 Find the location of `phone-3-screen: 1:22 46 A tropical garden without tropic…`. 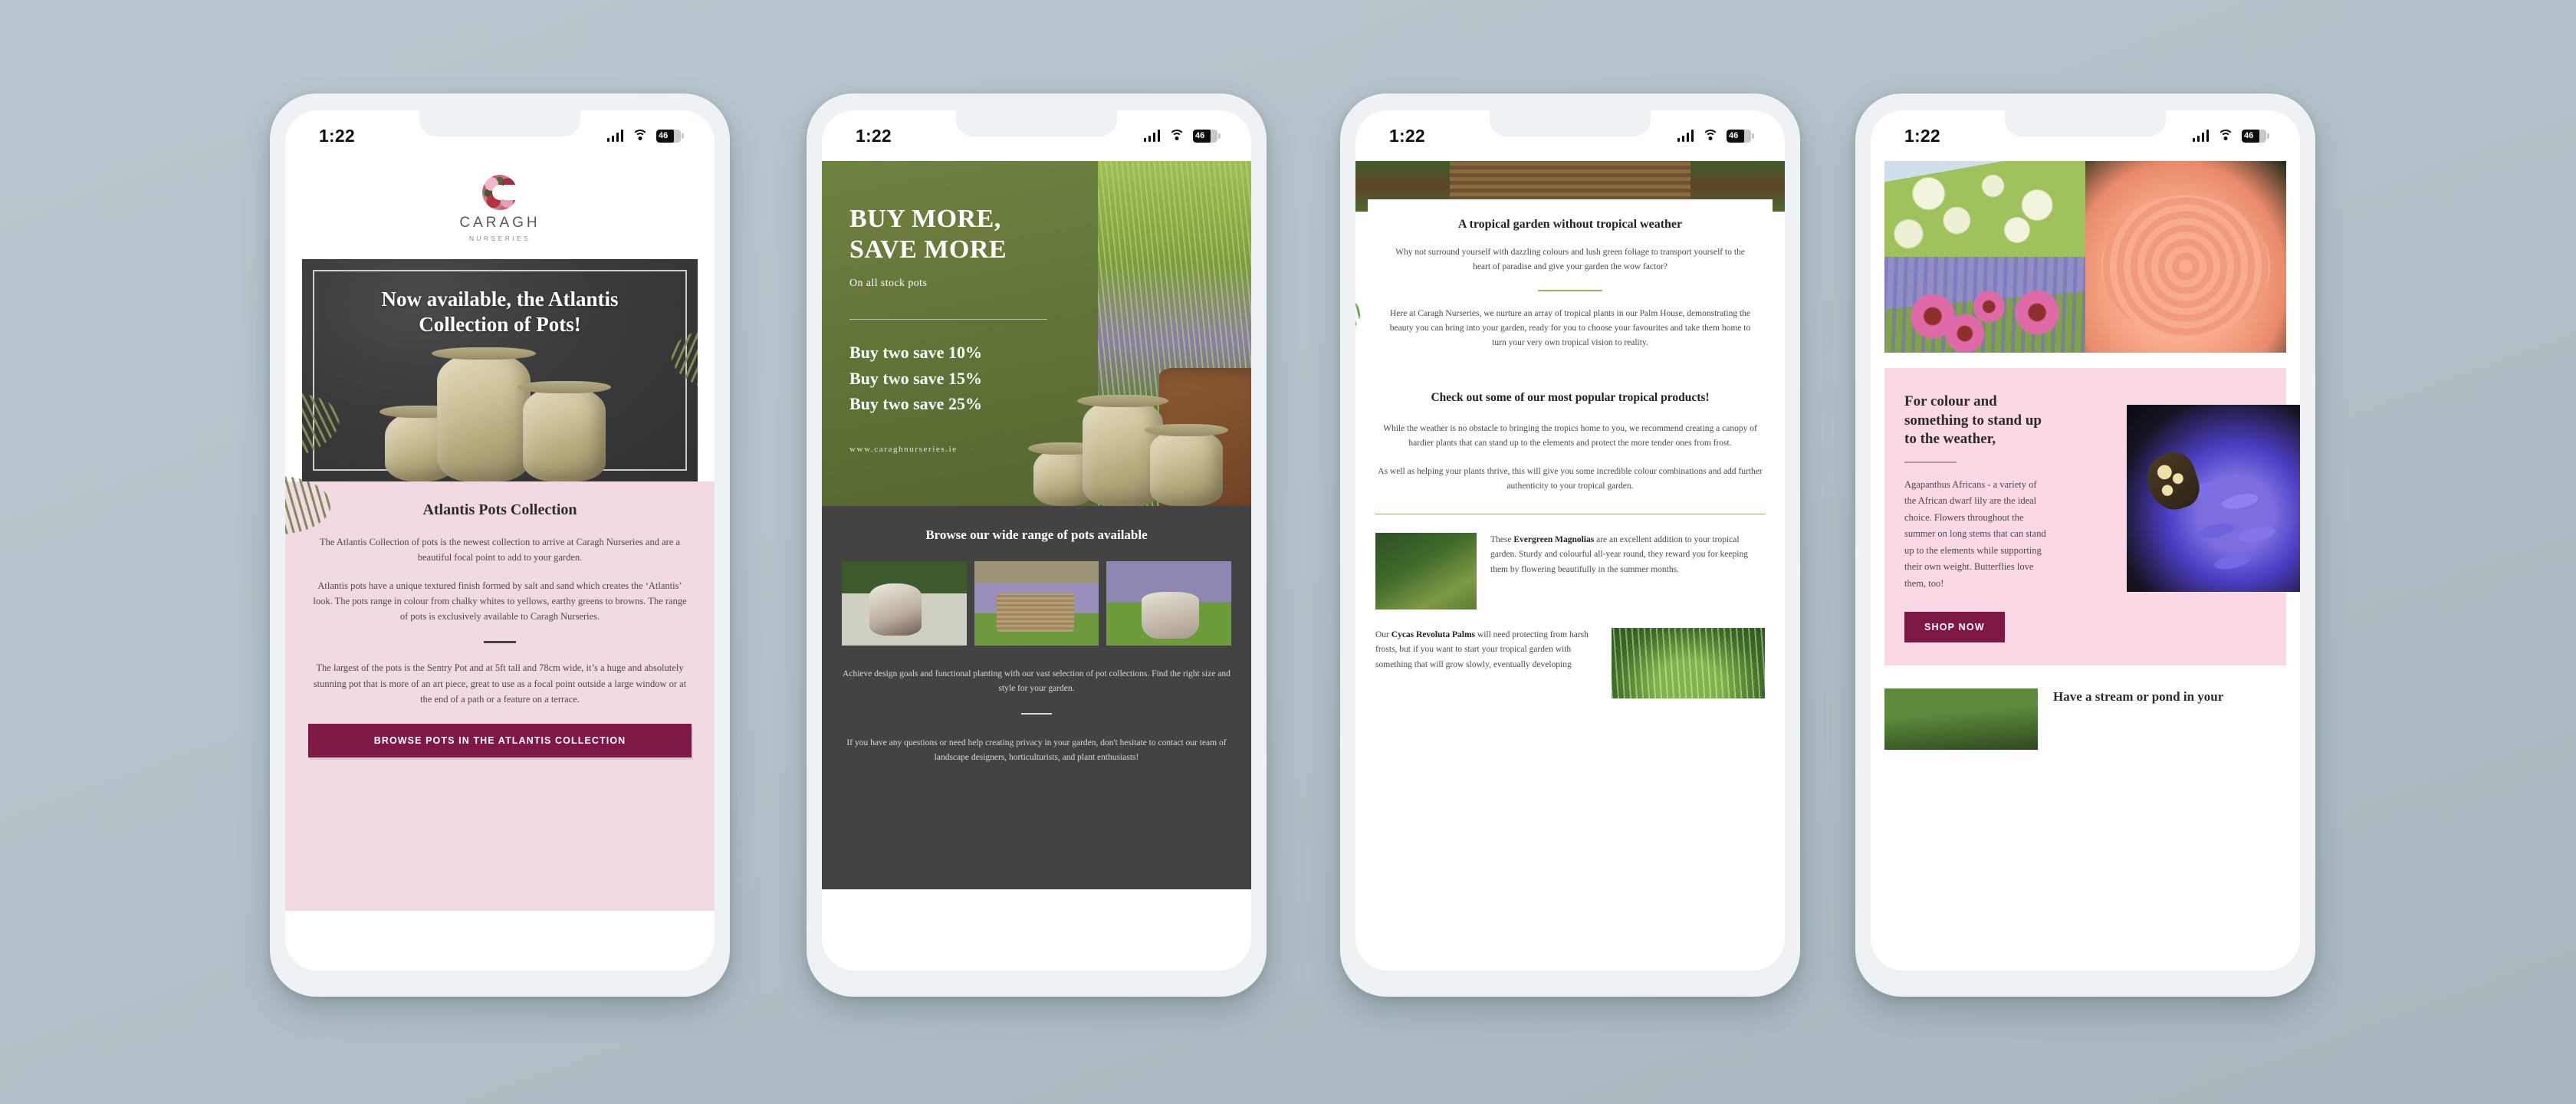

phone-3-screen: 1:22 46 A tropical garden without tropic… is located at coordinates (1570, 540).